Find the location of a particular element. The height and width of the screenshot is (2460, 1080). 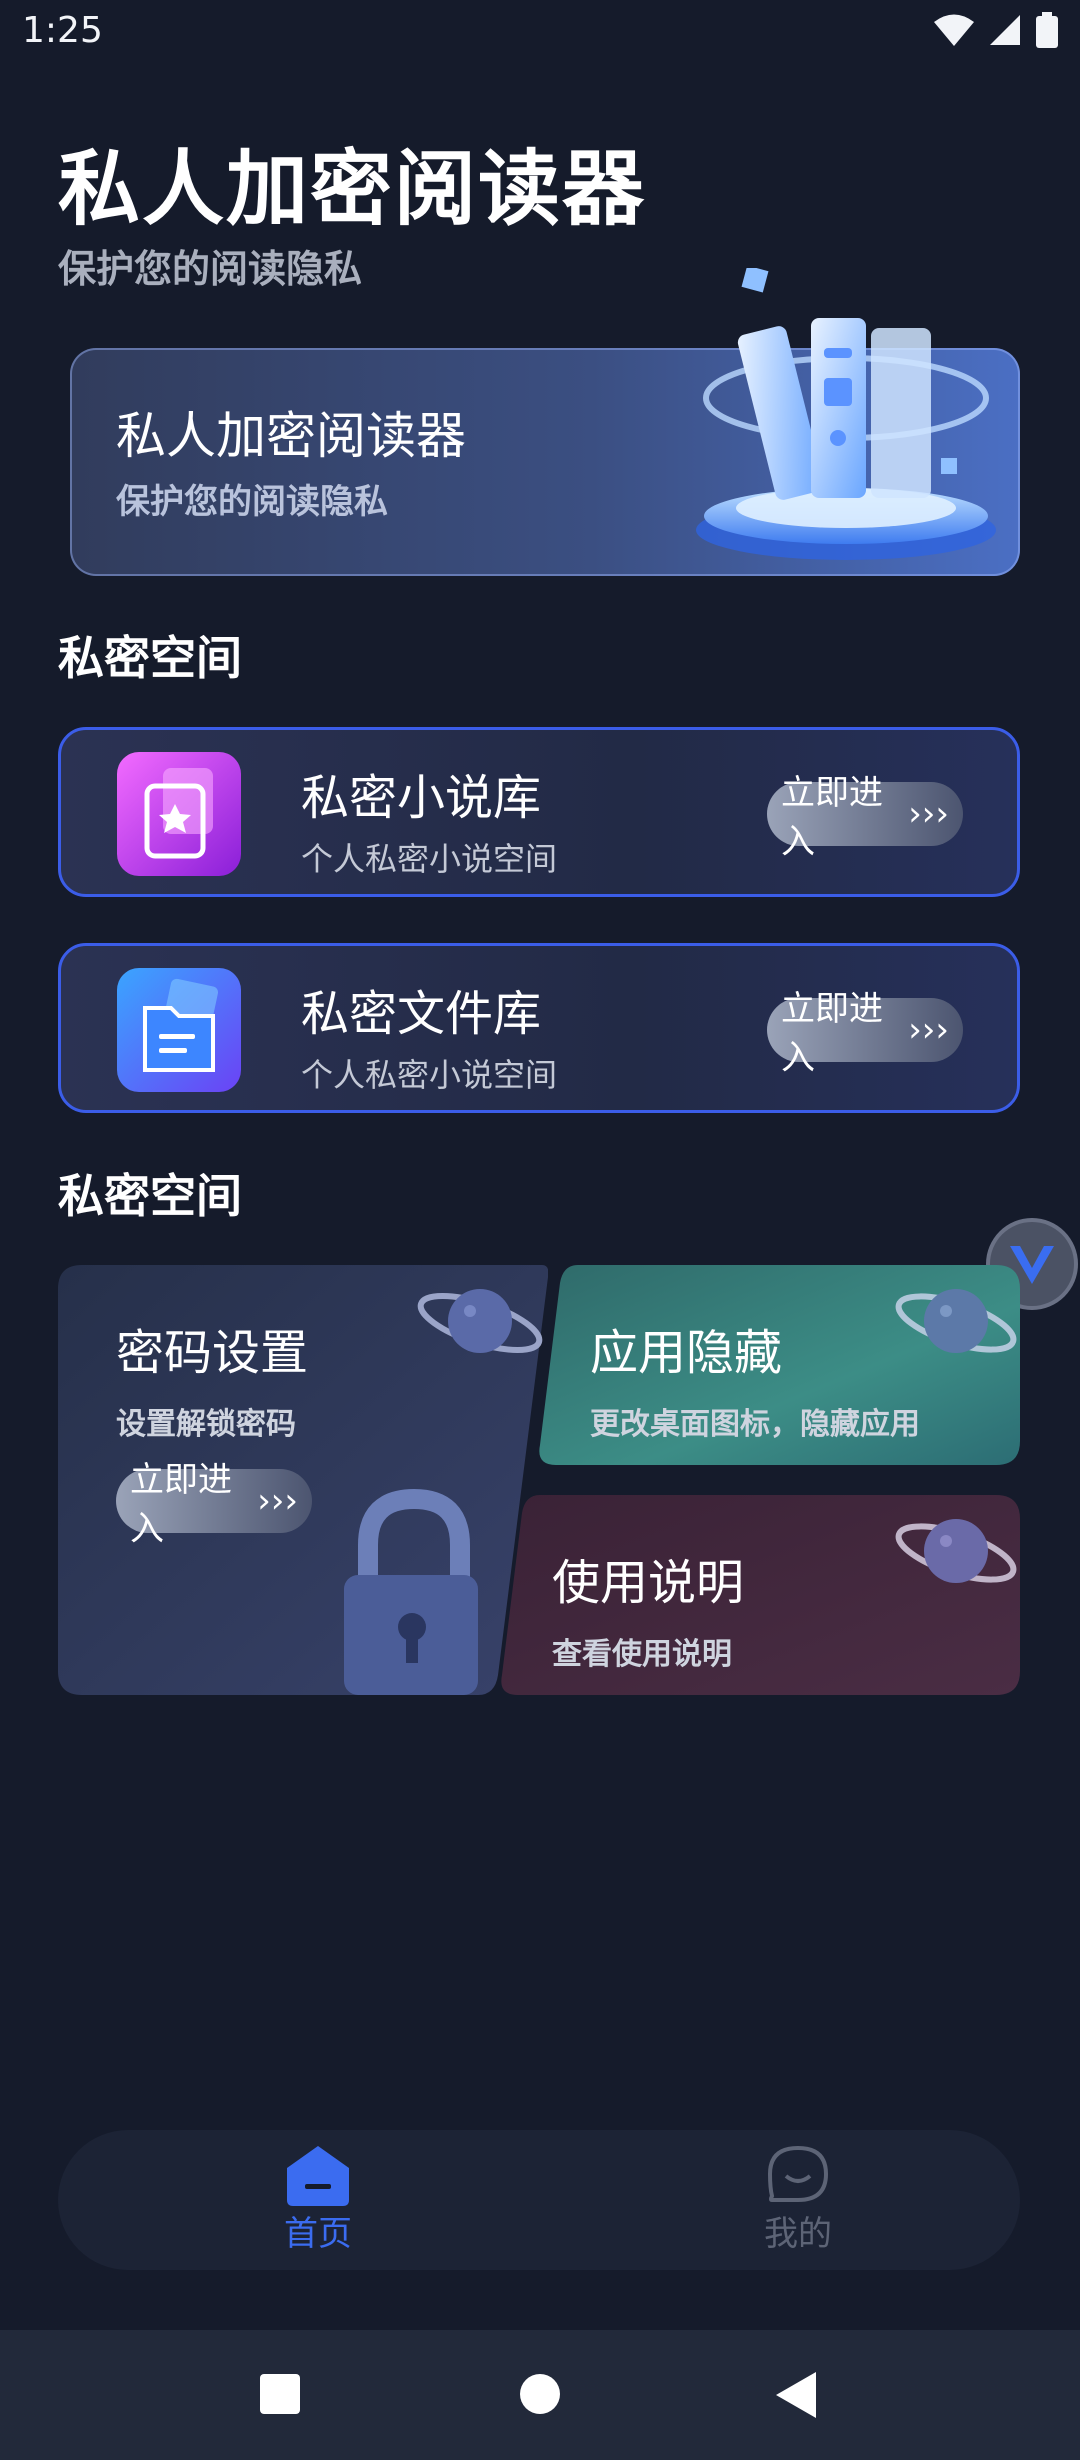

enter-novel-library-button: 立即进入 ››› is located at coordinates (865, 817).